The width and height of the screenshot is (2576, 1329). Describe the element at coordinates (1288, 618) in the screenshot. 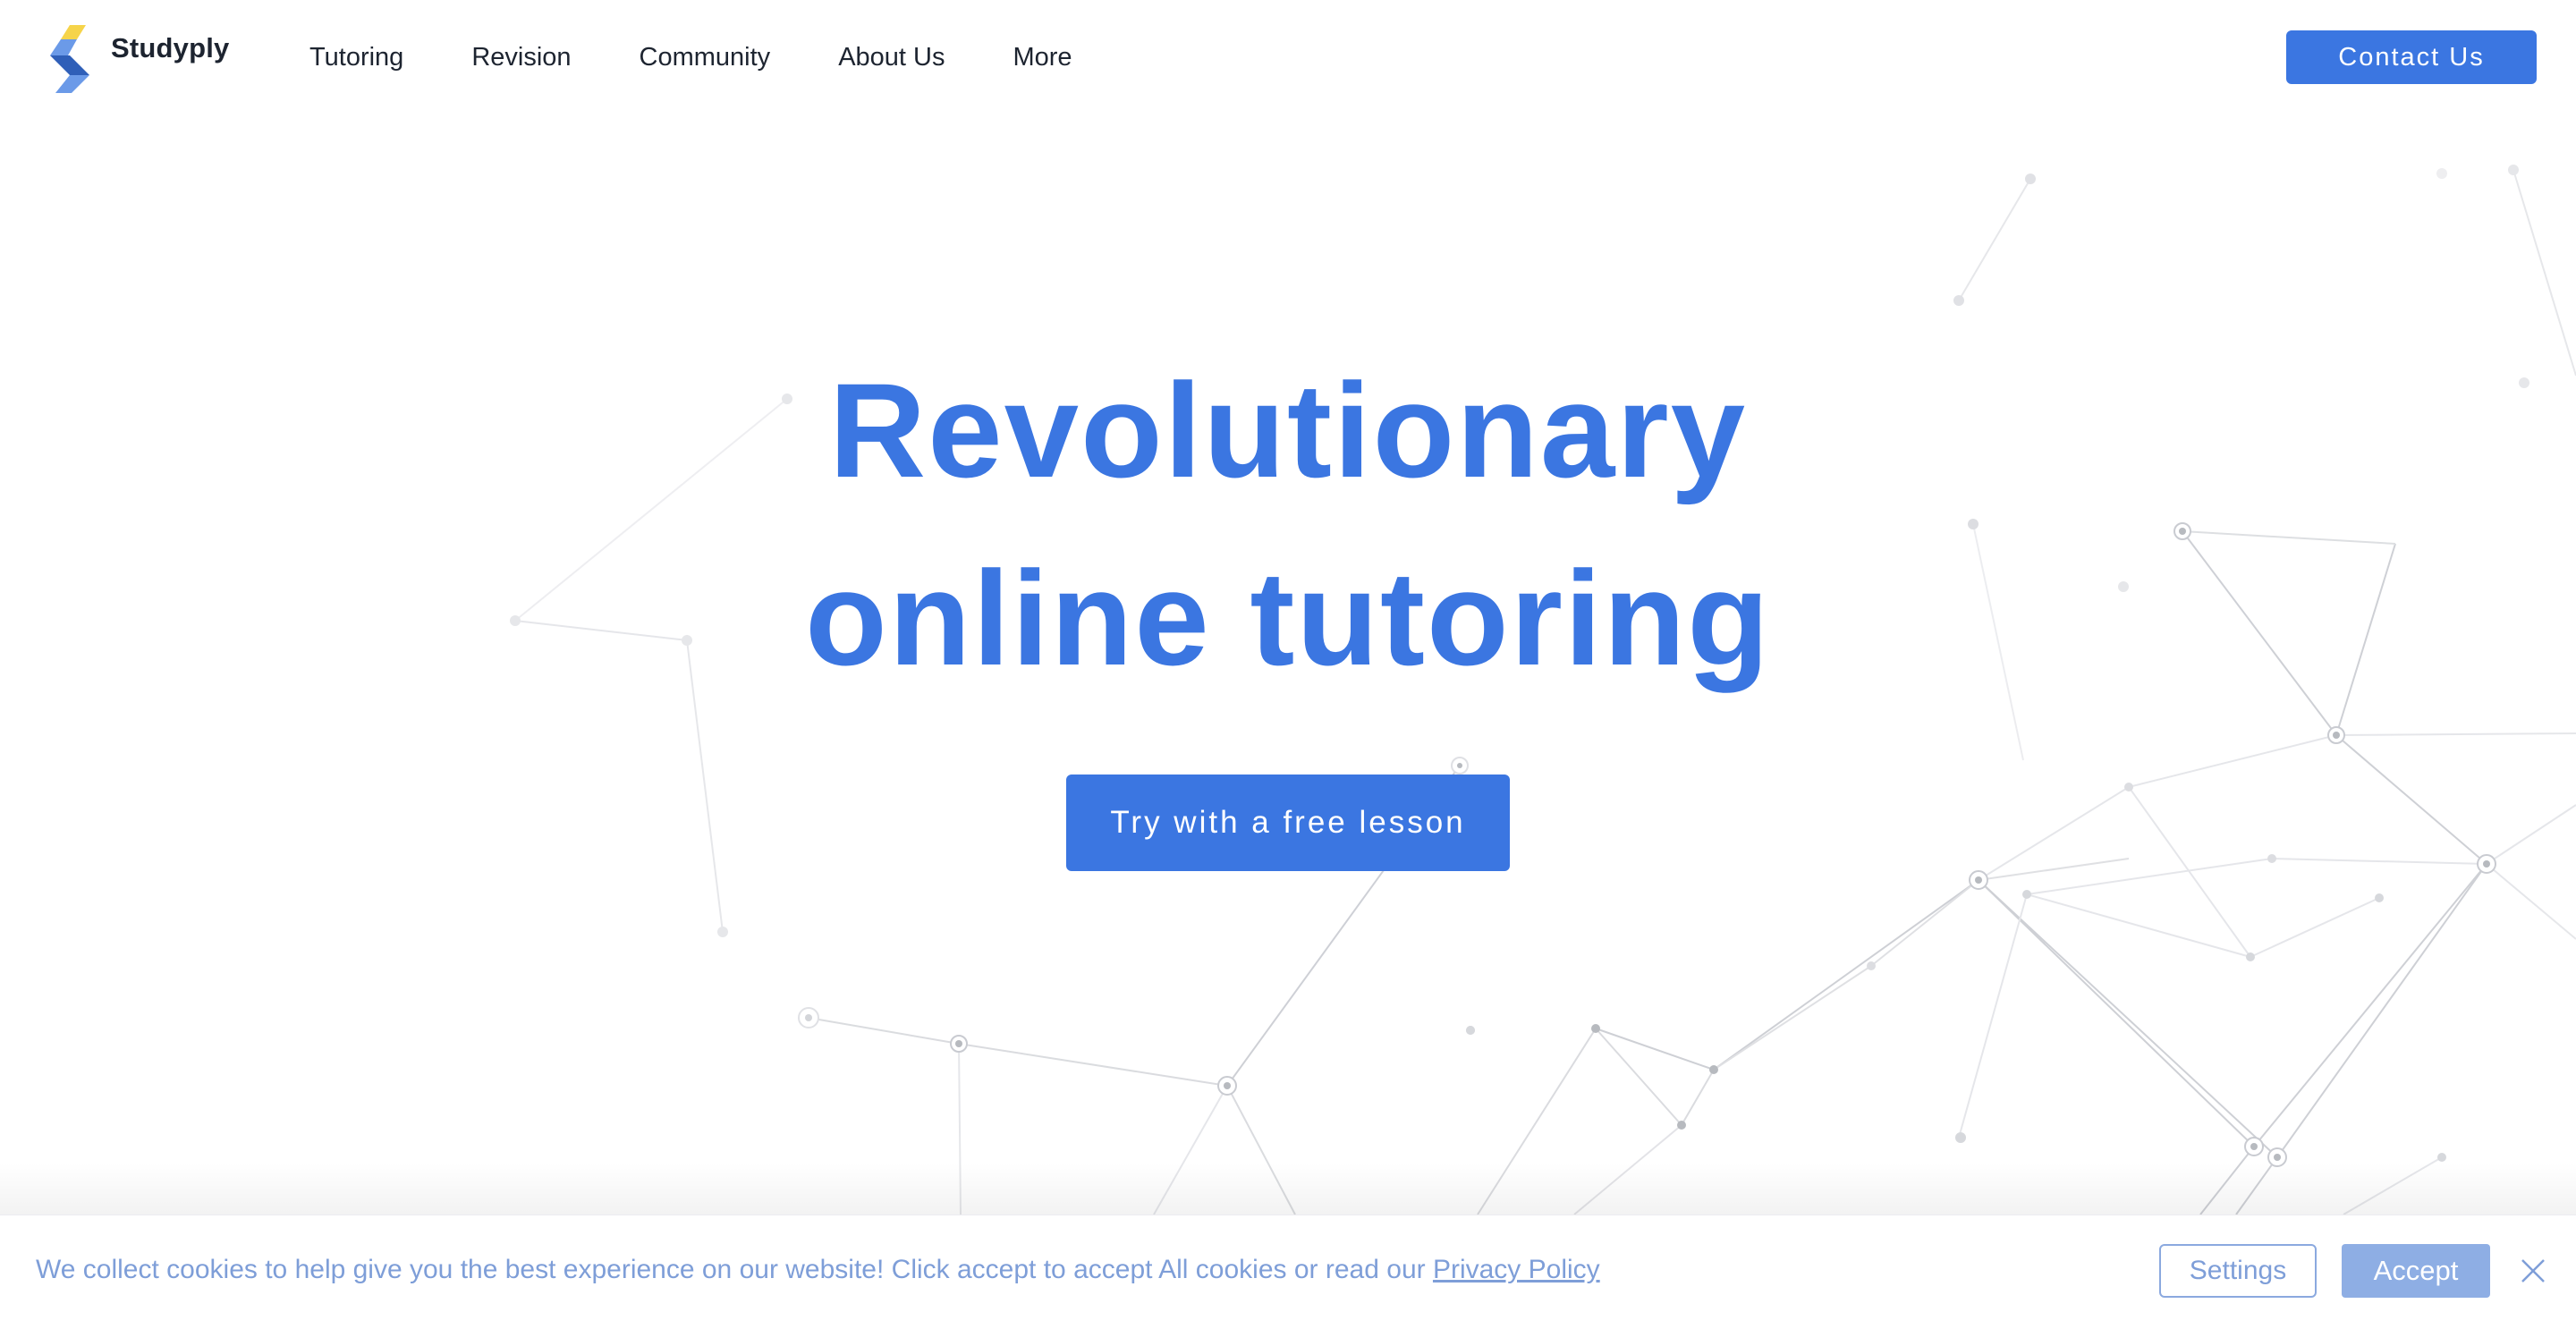

I see `hero-title-line-2: online tutoring` at that location.